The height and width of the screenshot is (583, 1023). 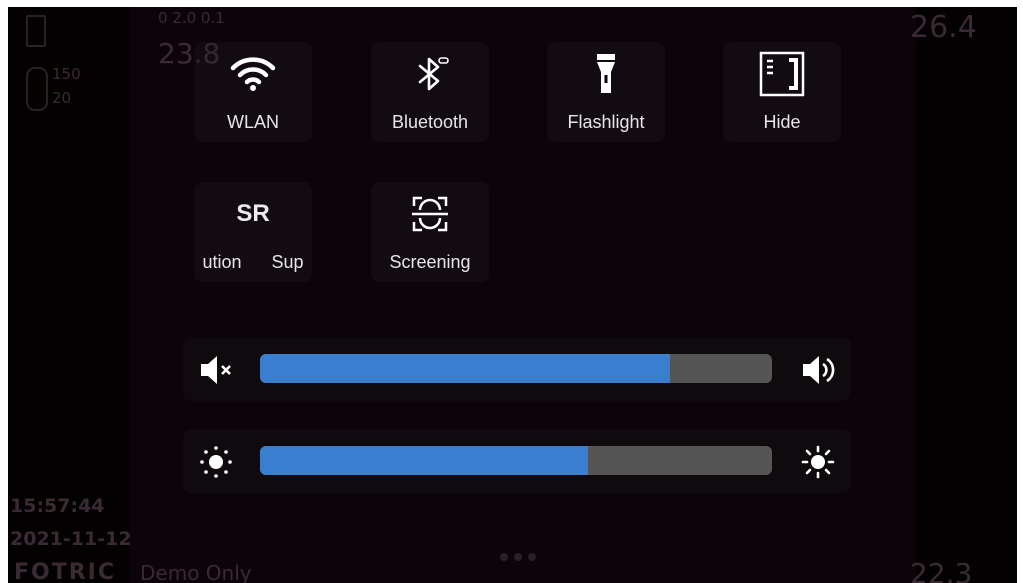 What do you see at coordinates (941, 570) in the screenshot?
I see `reading-bottom-right: 22.3` at bounding box center [941, 570].